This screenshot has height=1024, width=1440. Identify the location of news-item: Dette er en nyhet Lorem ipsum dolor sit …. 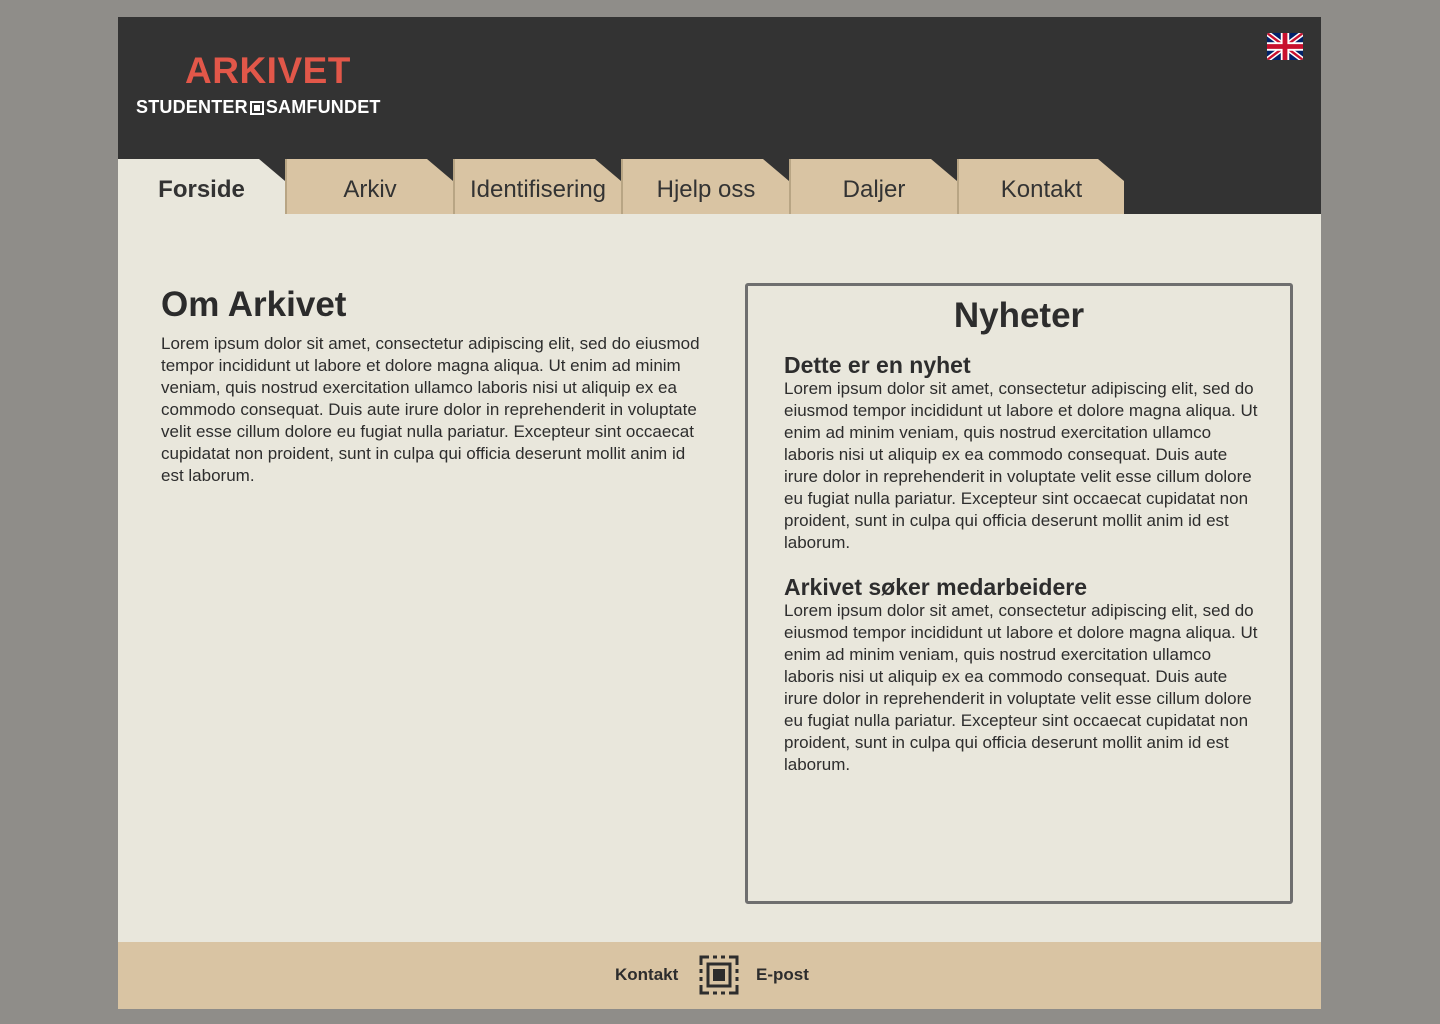
(1024, 453).